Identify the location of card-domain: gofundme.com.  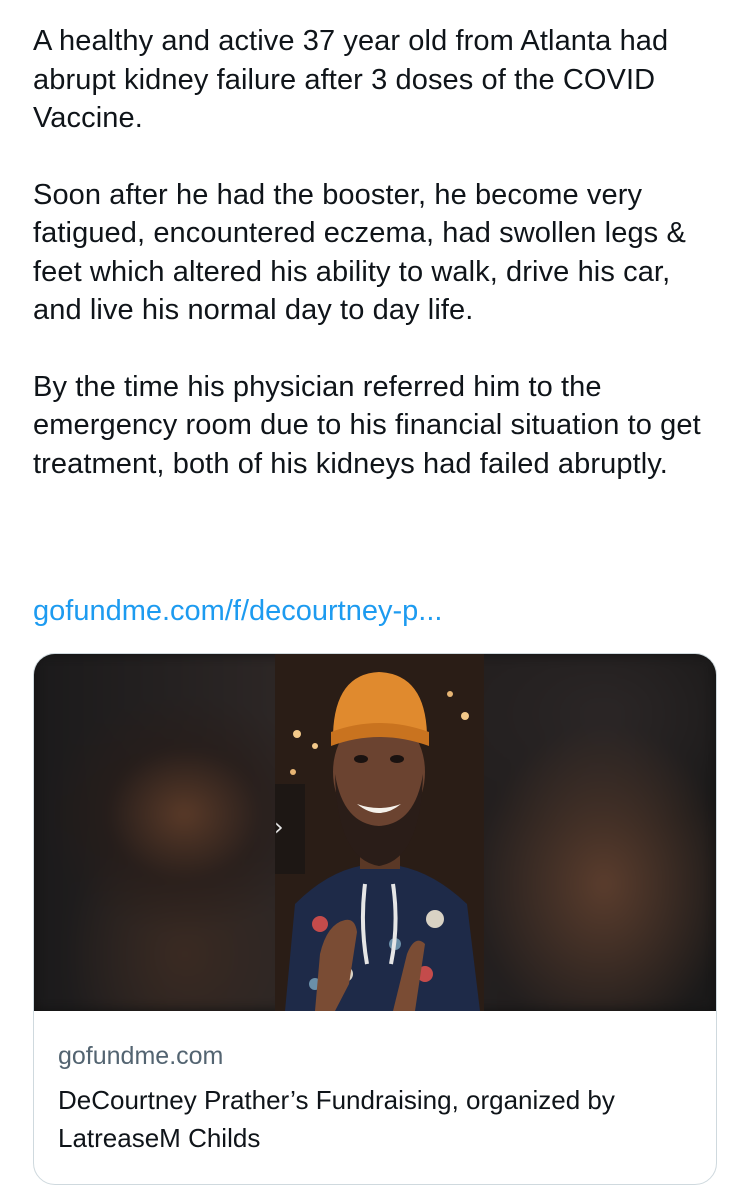
(141, 1056).